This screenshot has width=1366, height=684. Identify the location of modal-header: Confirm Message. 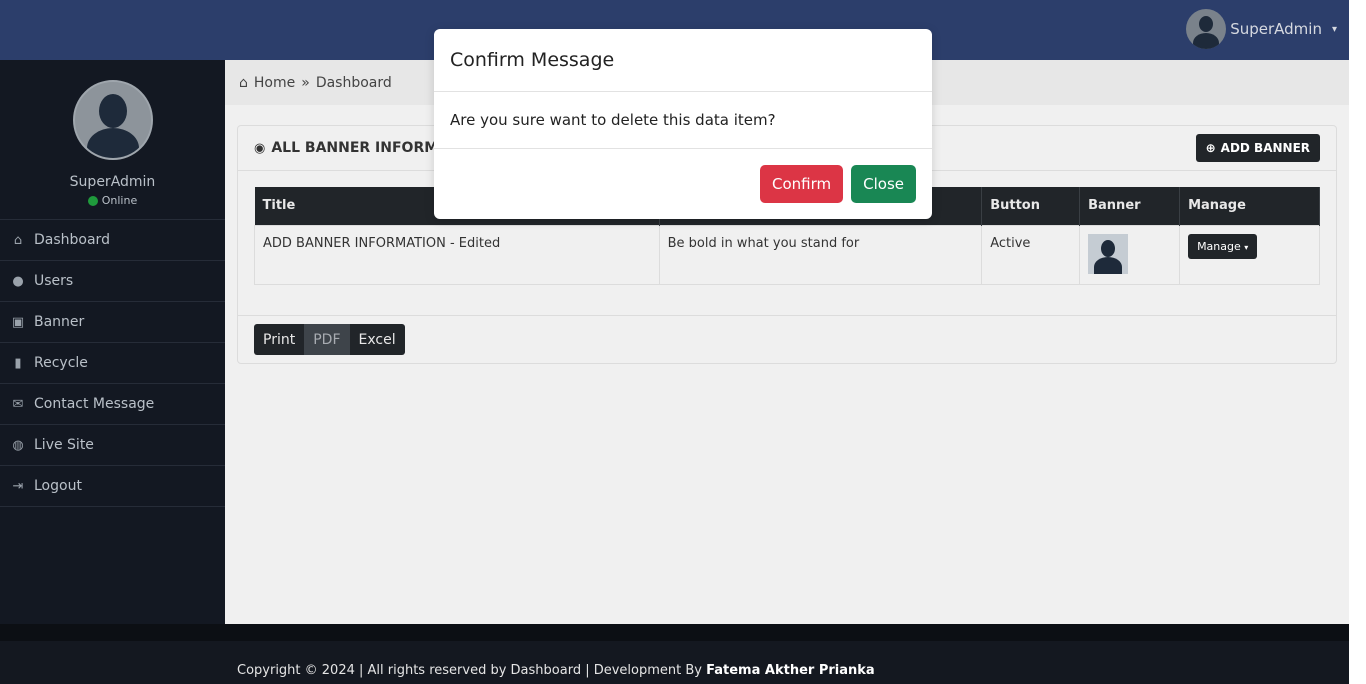
(683, 60).